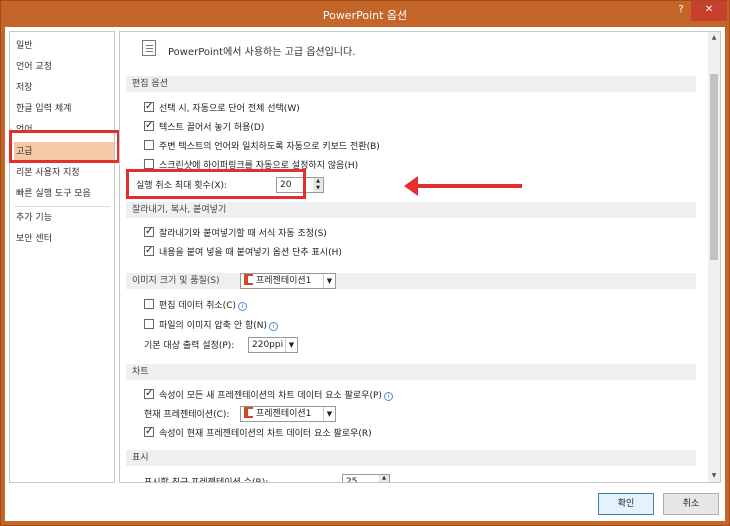  I want to click on image-presentation-select: 프레젠테이션1 ▼, so click(288, 281).